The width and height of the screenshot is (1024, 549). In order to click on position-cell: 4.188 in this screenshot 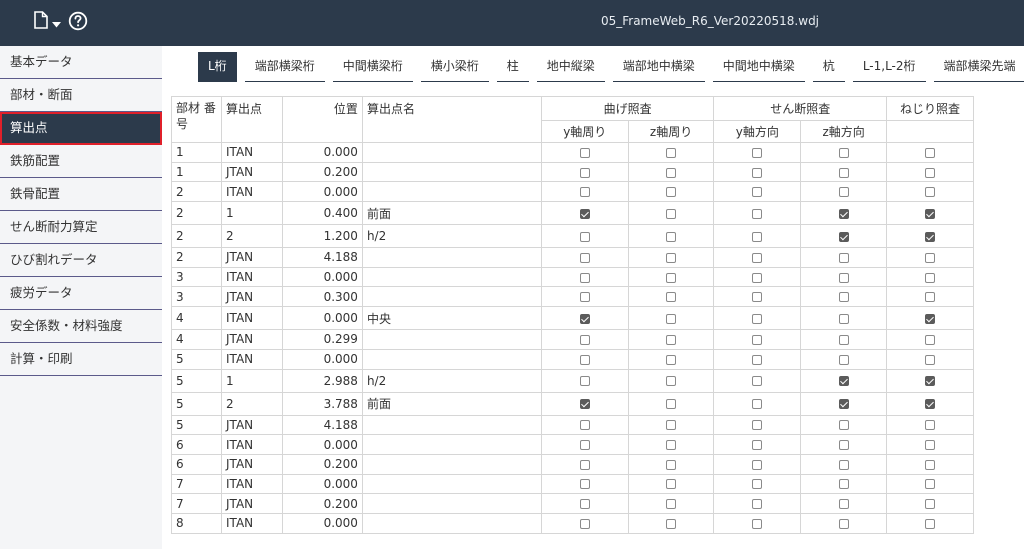, I will do `click(322, 425)`.